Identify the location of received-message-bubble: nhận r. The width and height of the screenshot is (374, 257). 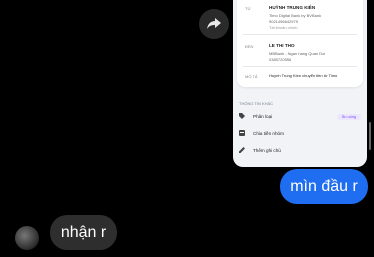
(83, 232).